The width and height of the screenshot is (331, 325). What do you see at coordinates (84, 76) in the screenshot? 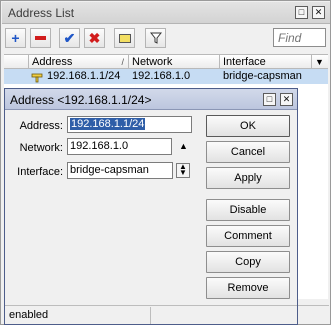
I see `row-address: 192.168.1.1/24` at bounding box center [84, 76].